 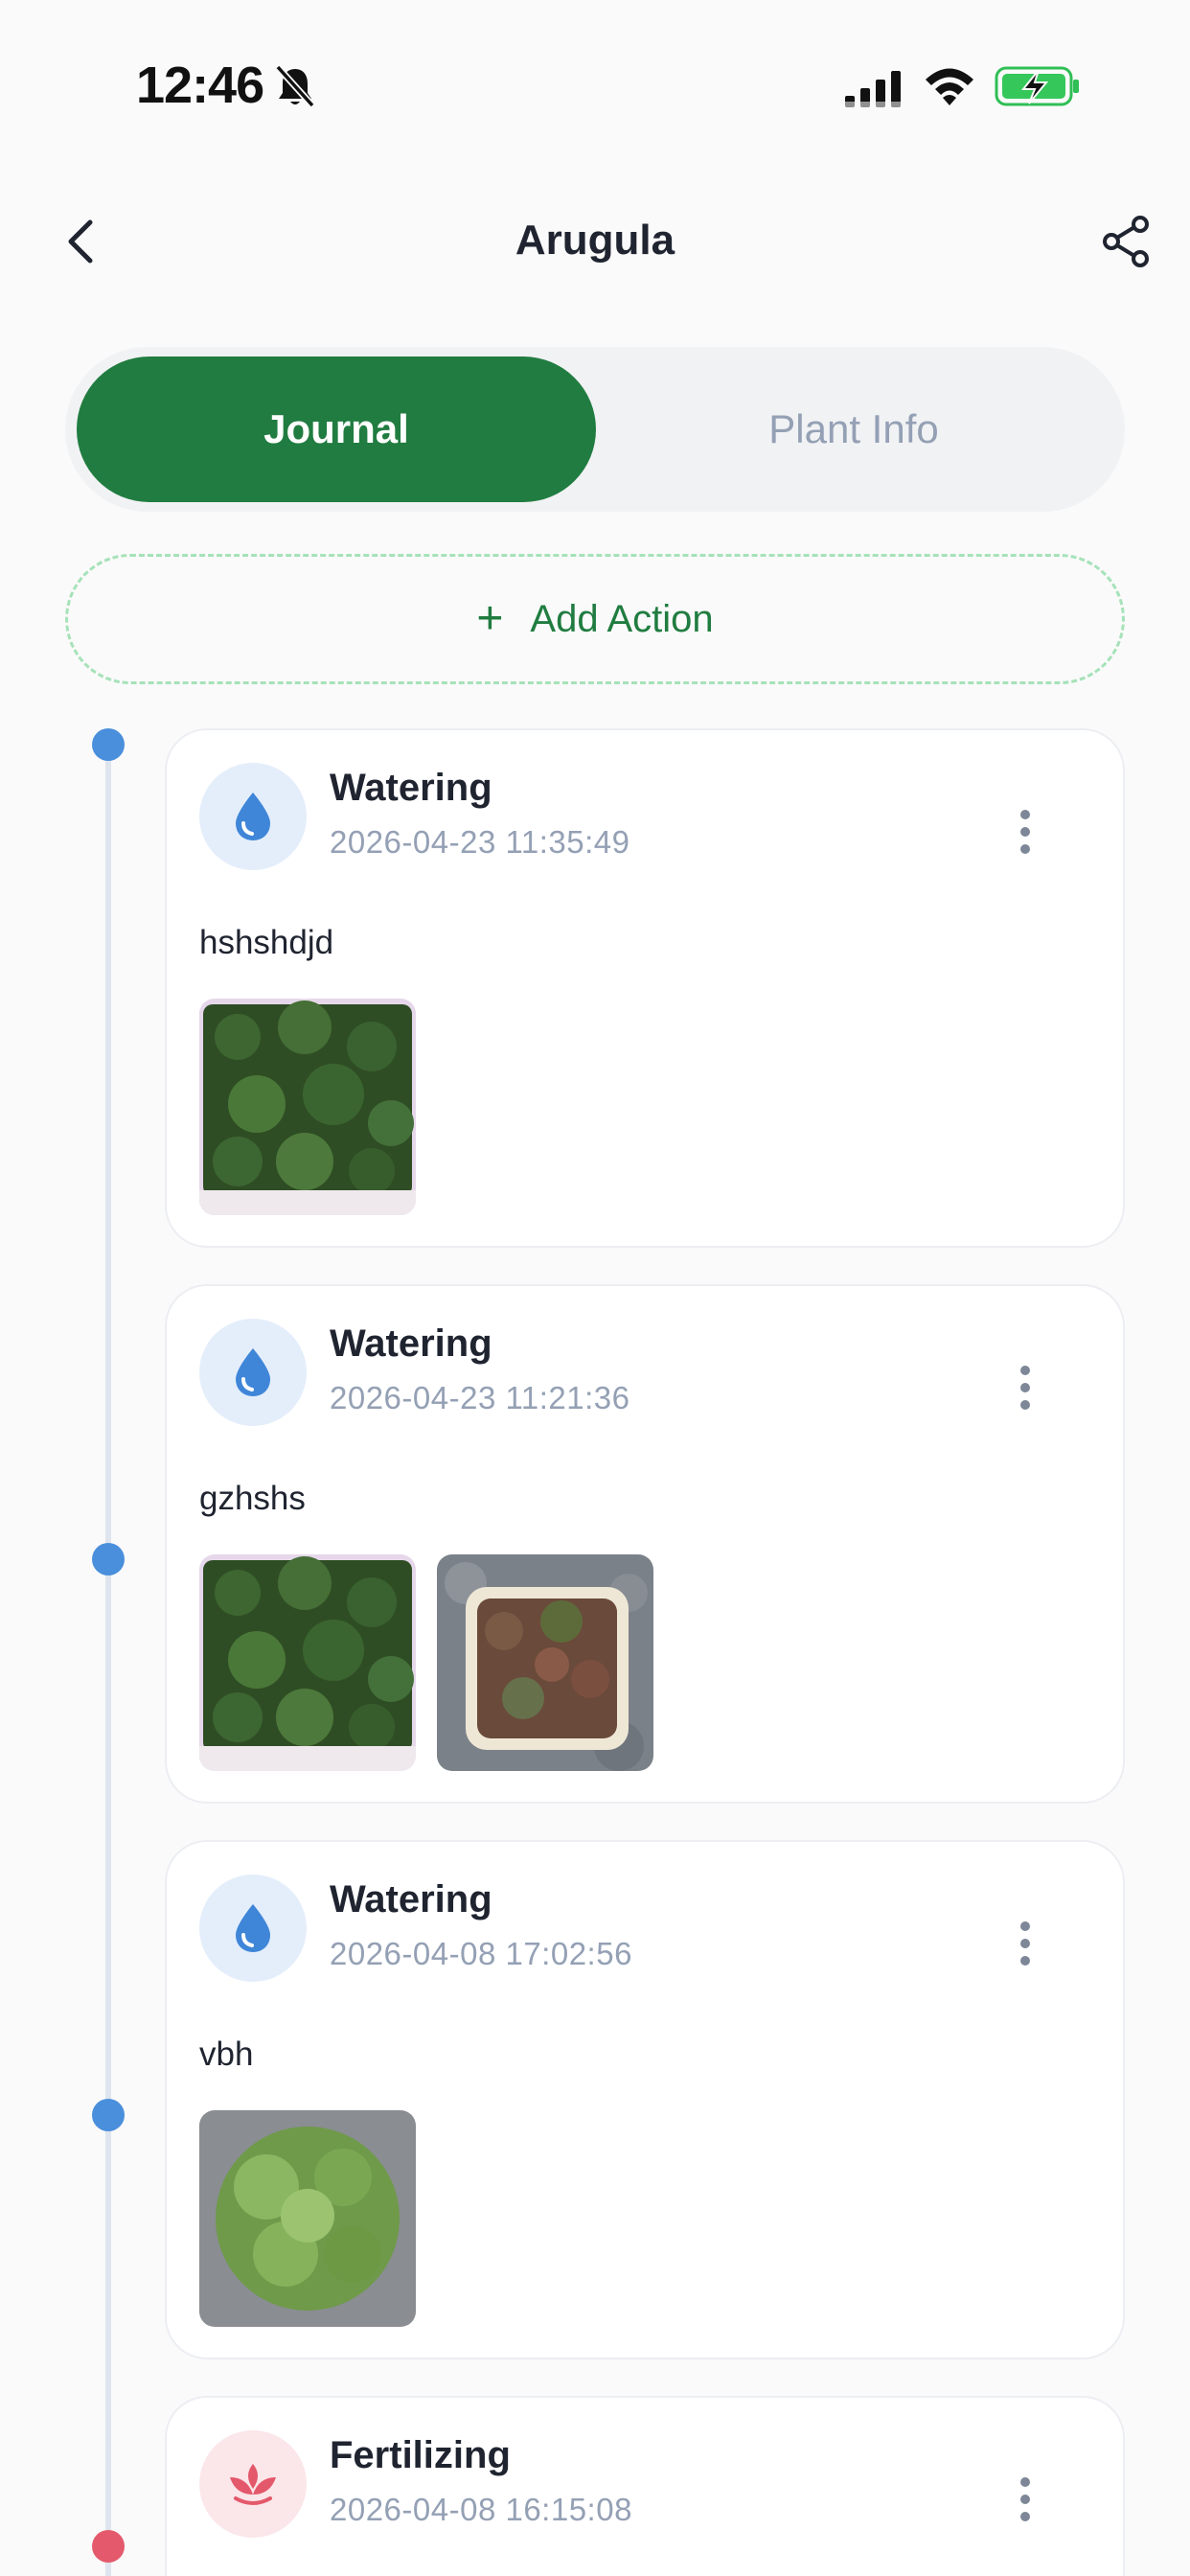 I want to click on timeline-line, so click(x=108, y=1660).